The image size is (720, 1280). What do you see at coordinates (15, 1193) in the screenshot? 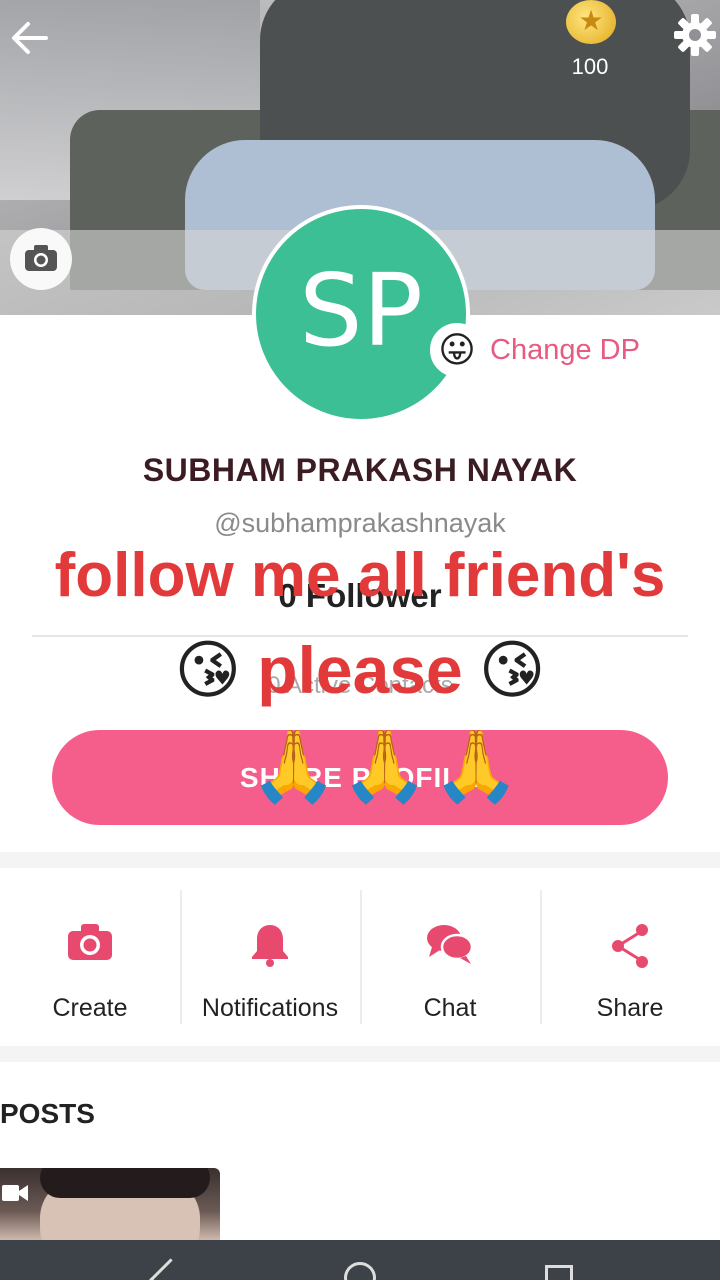
I see `video-icon` at bounding box center [15, 1193].